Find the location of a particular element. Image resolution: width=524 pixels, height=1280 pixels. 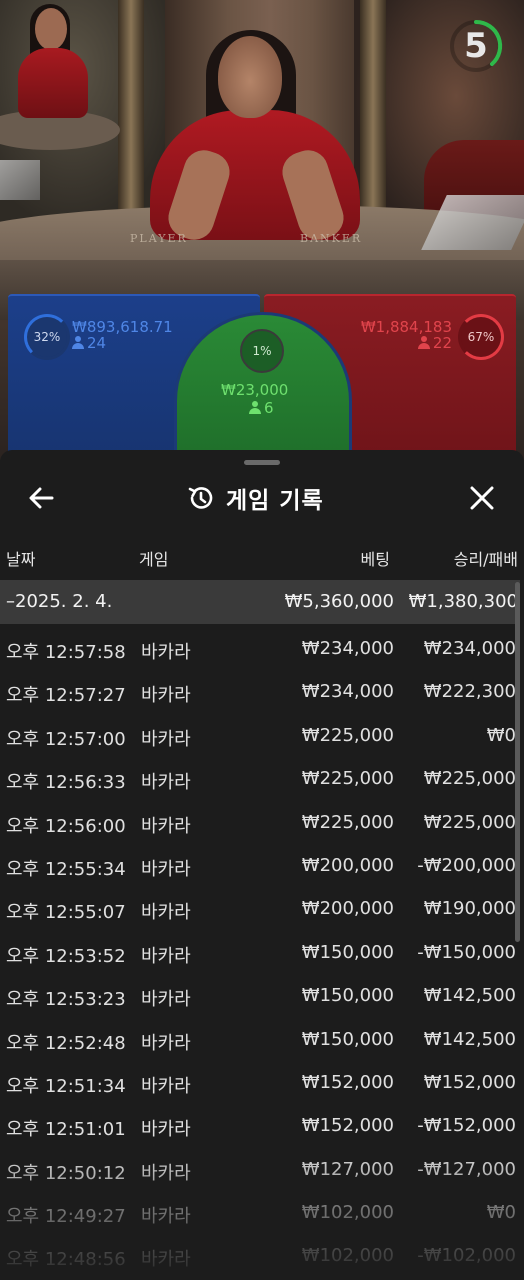

history-row: 오후 12:57:58 바카라 ₩234,000 ₩234,000 is located at coordinates (260, 649).